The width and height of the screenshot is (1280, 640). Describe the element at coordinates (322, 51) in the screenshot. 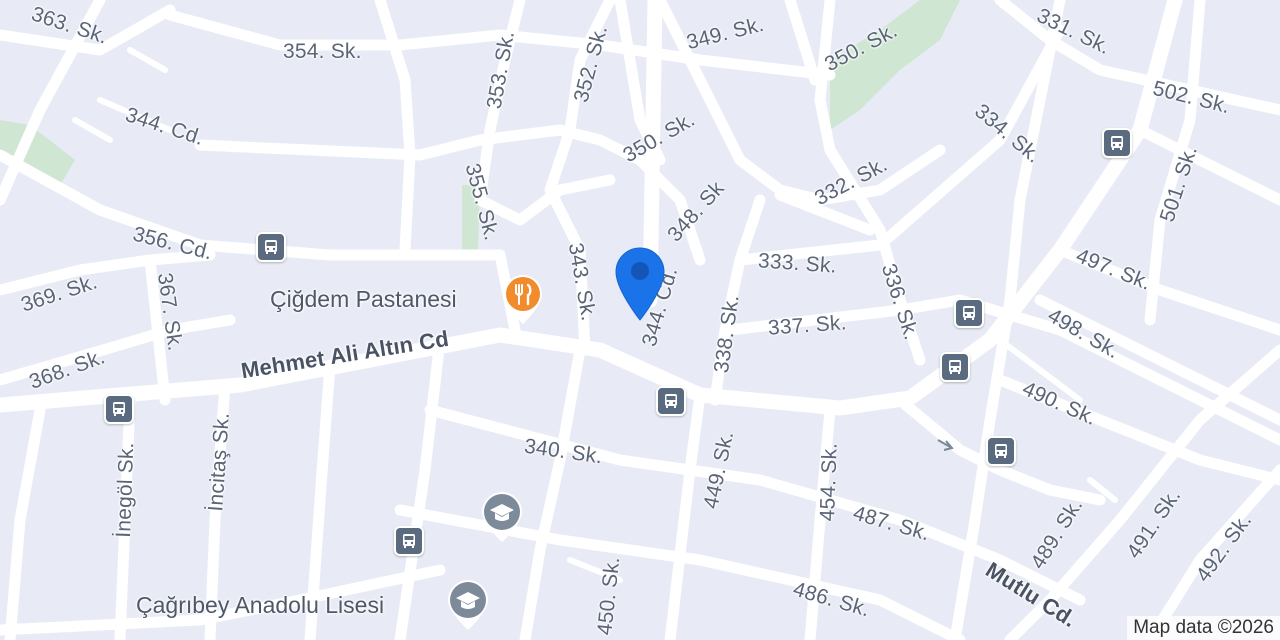

I see `street-label: 354. Sk.` at that location.